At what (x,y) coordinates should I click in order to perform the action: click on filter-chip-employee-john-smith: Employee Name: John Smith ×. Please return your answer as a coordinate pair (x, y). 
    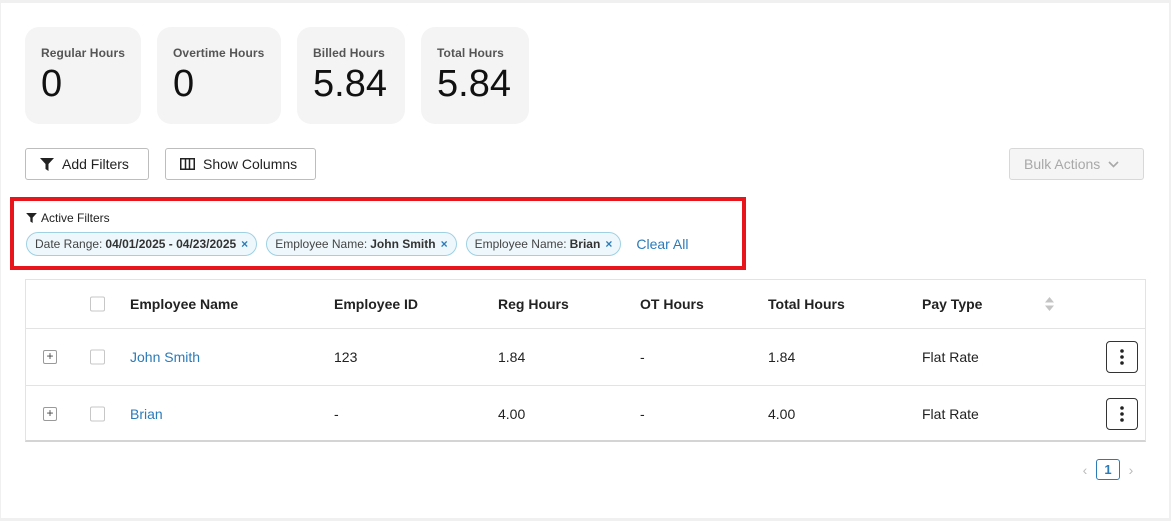
    Looking at the image, I should click on (361, 244).